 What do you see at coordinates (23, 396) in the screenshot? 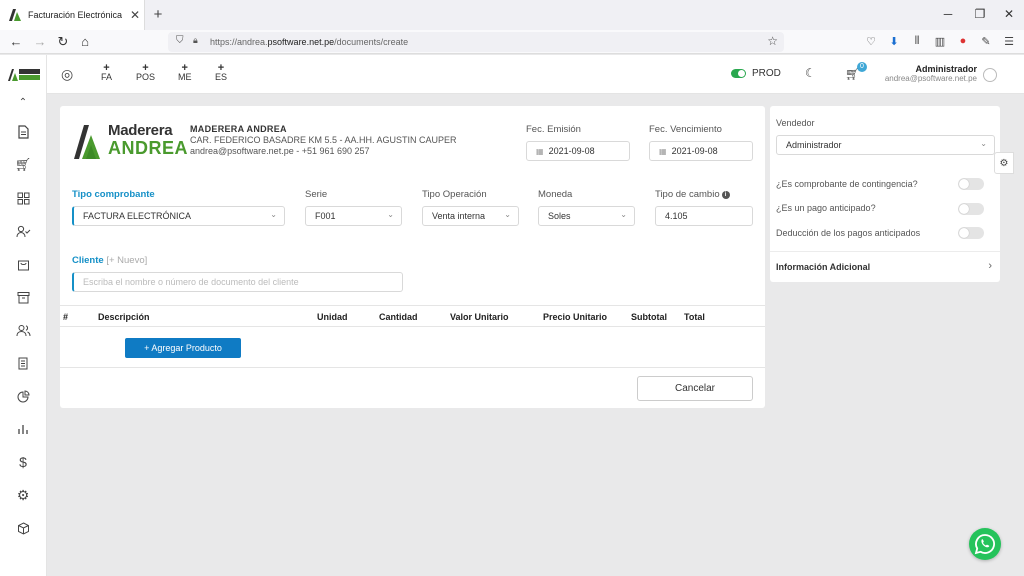
I see `pie-chart-icon` at bounding box center [23, 396].